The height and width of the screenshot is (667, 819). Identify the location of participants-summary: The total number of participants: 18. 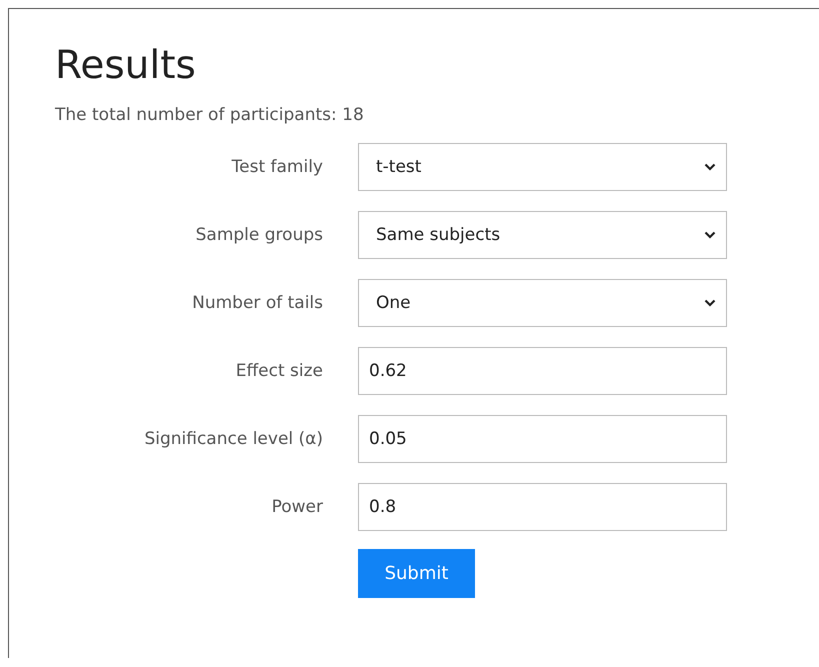
(210, 115).